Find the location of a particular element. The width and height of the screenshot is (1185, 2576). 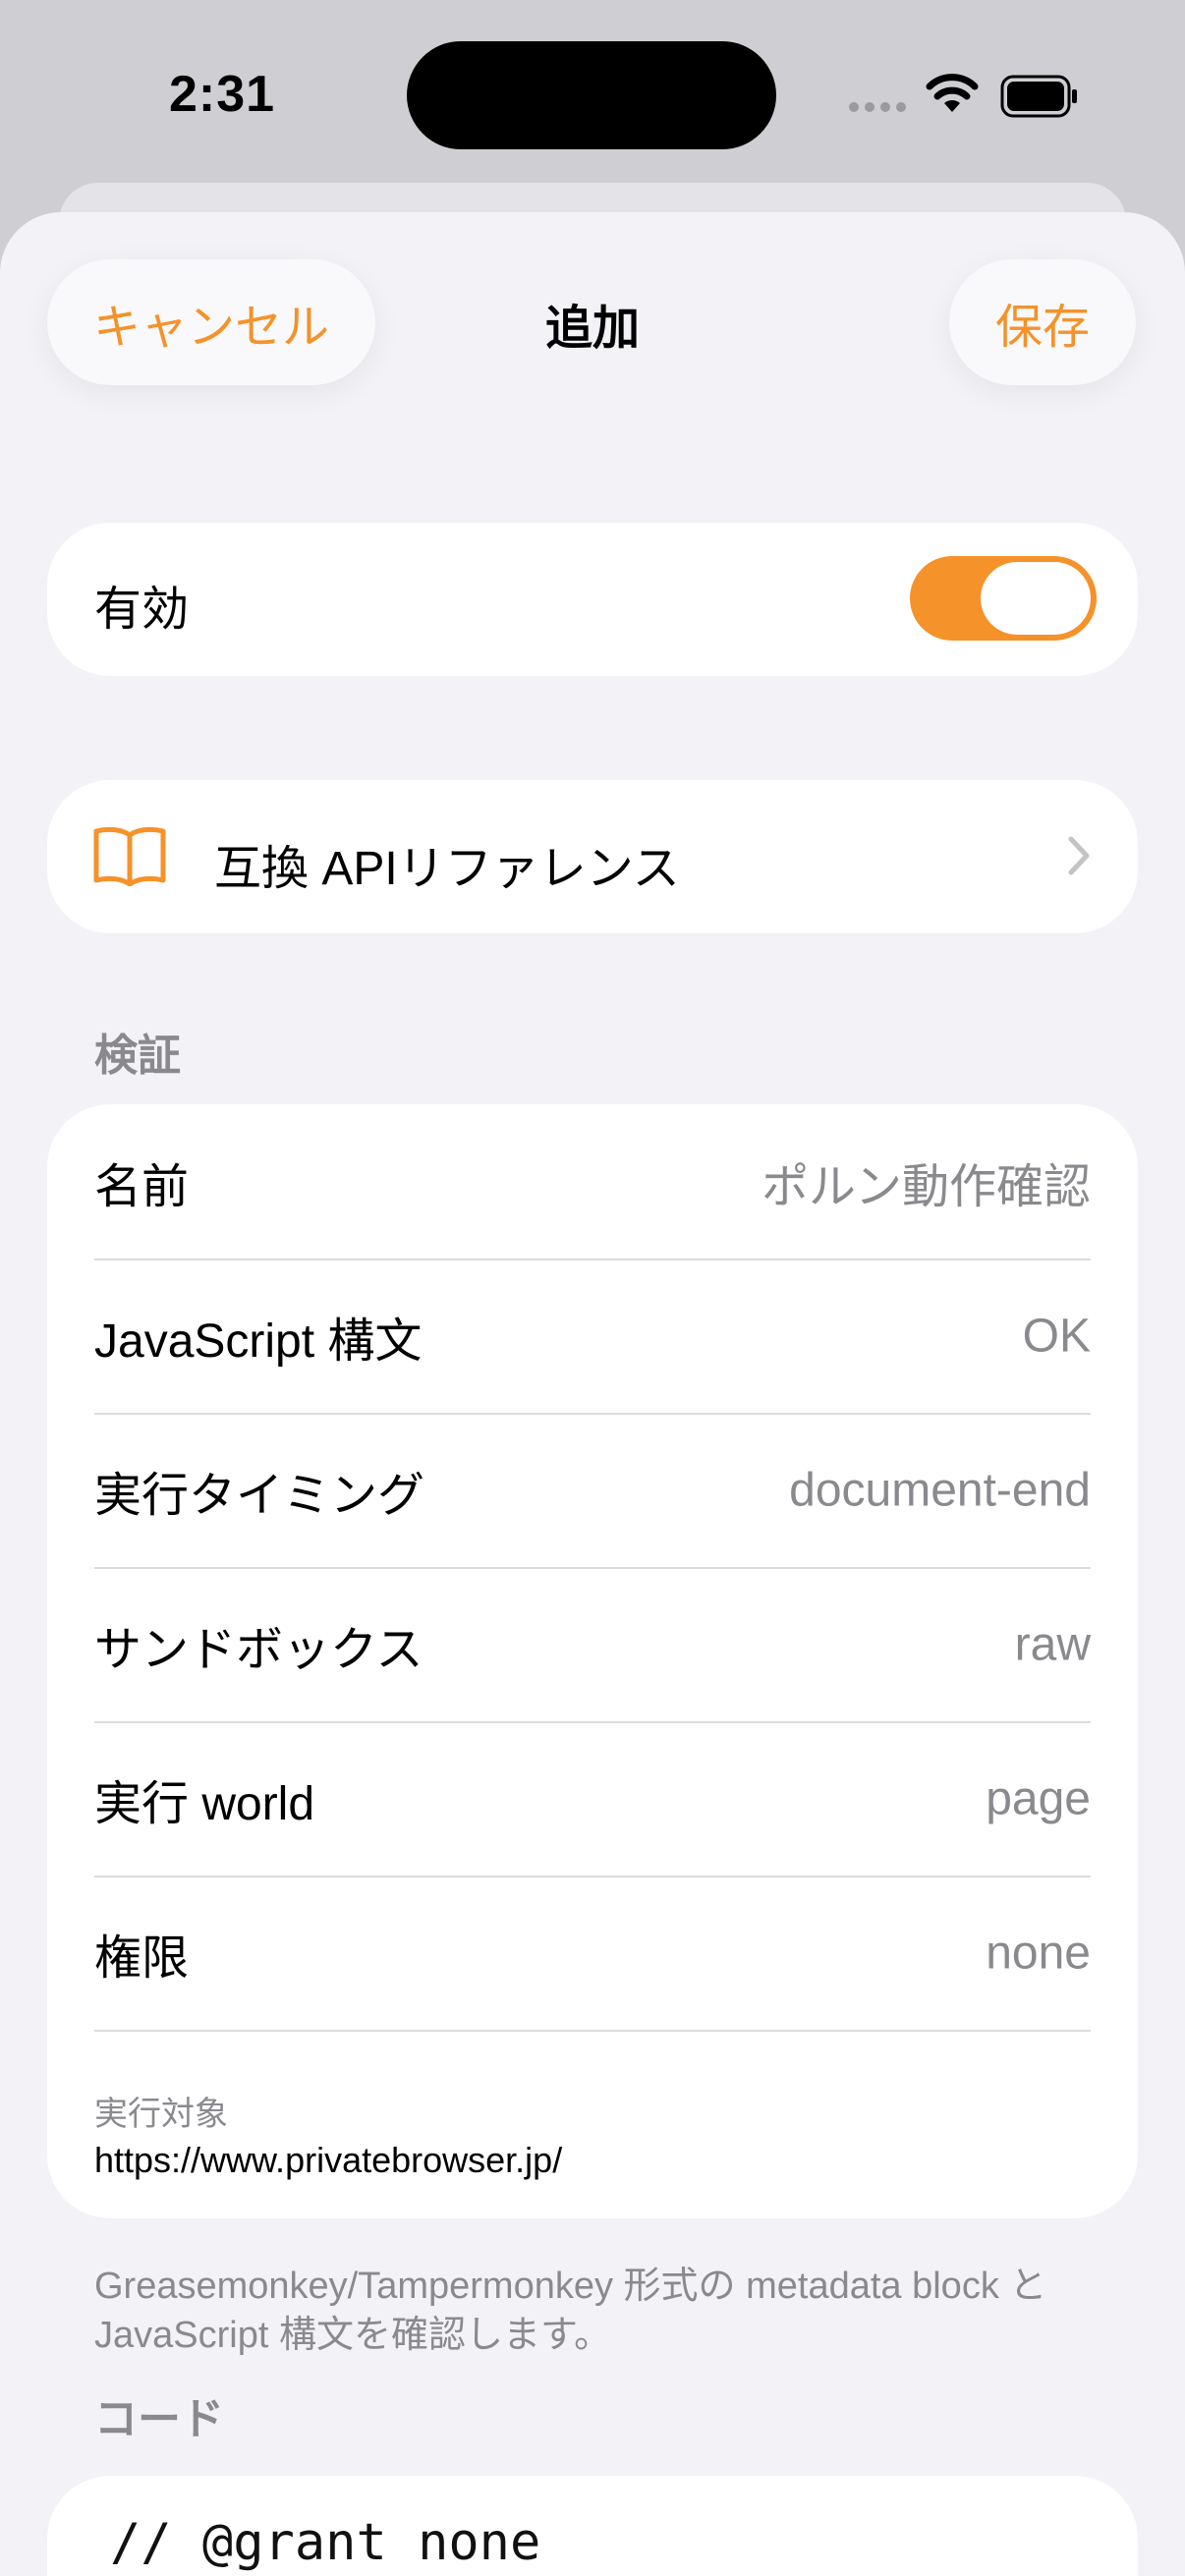

world-key: 実行 world is located at coordinates (205, 1803).